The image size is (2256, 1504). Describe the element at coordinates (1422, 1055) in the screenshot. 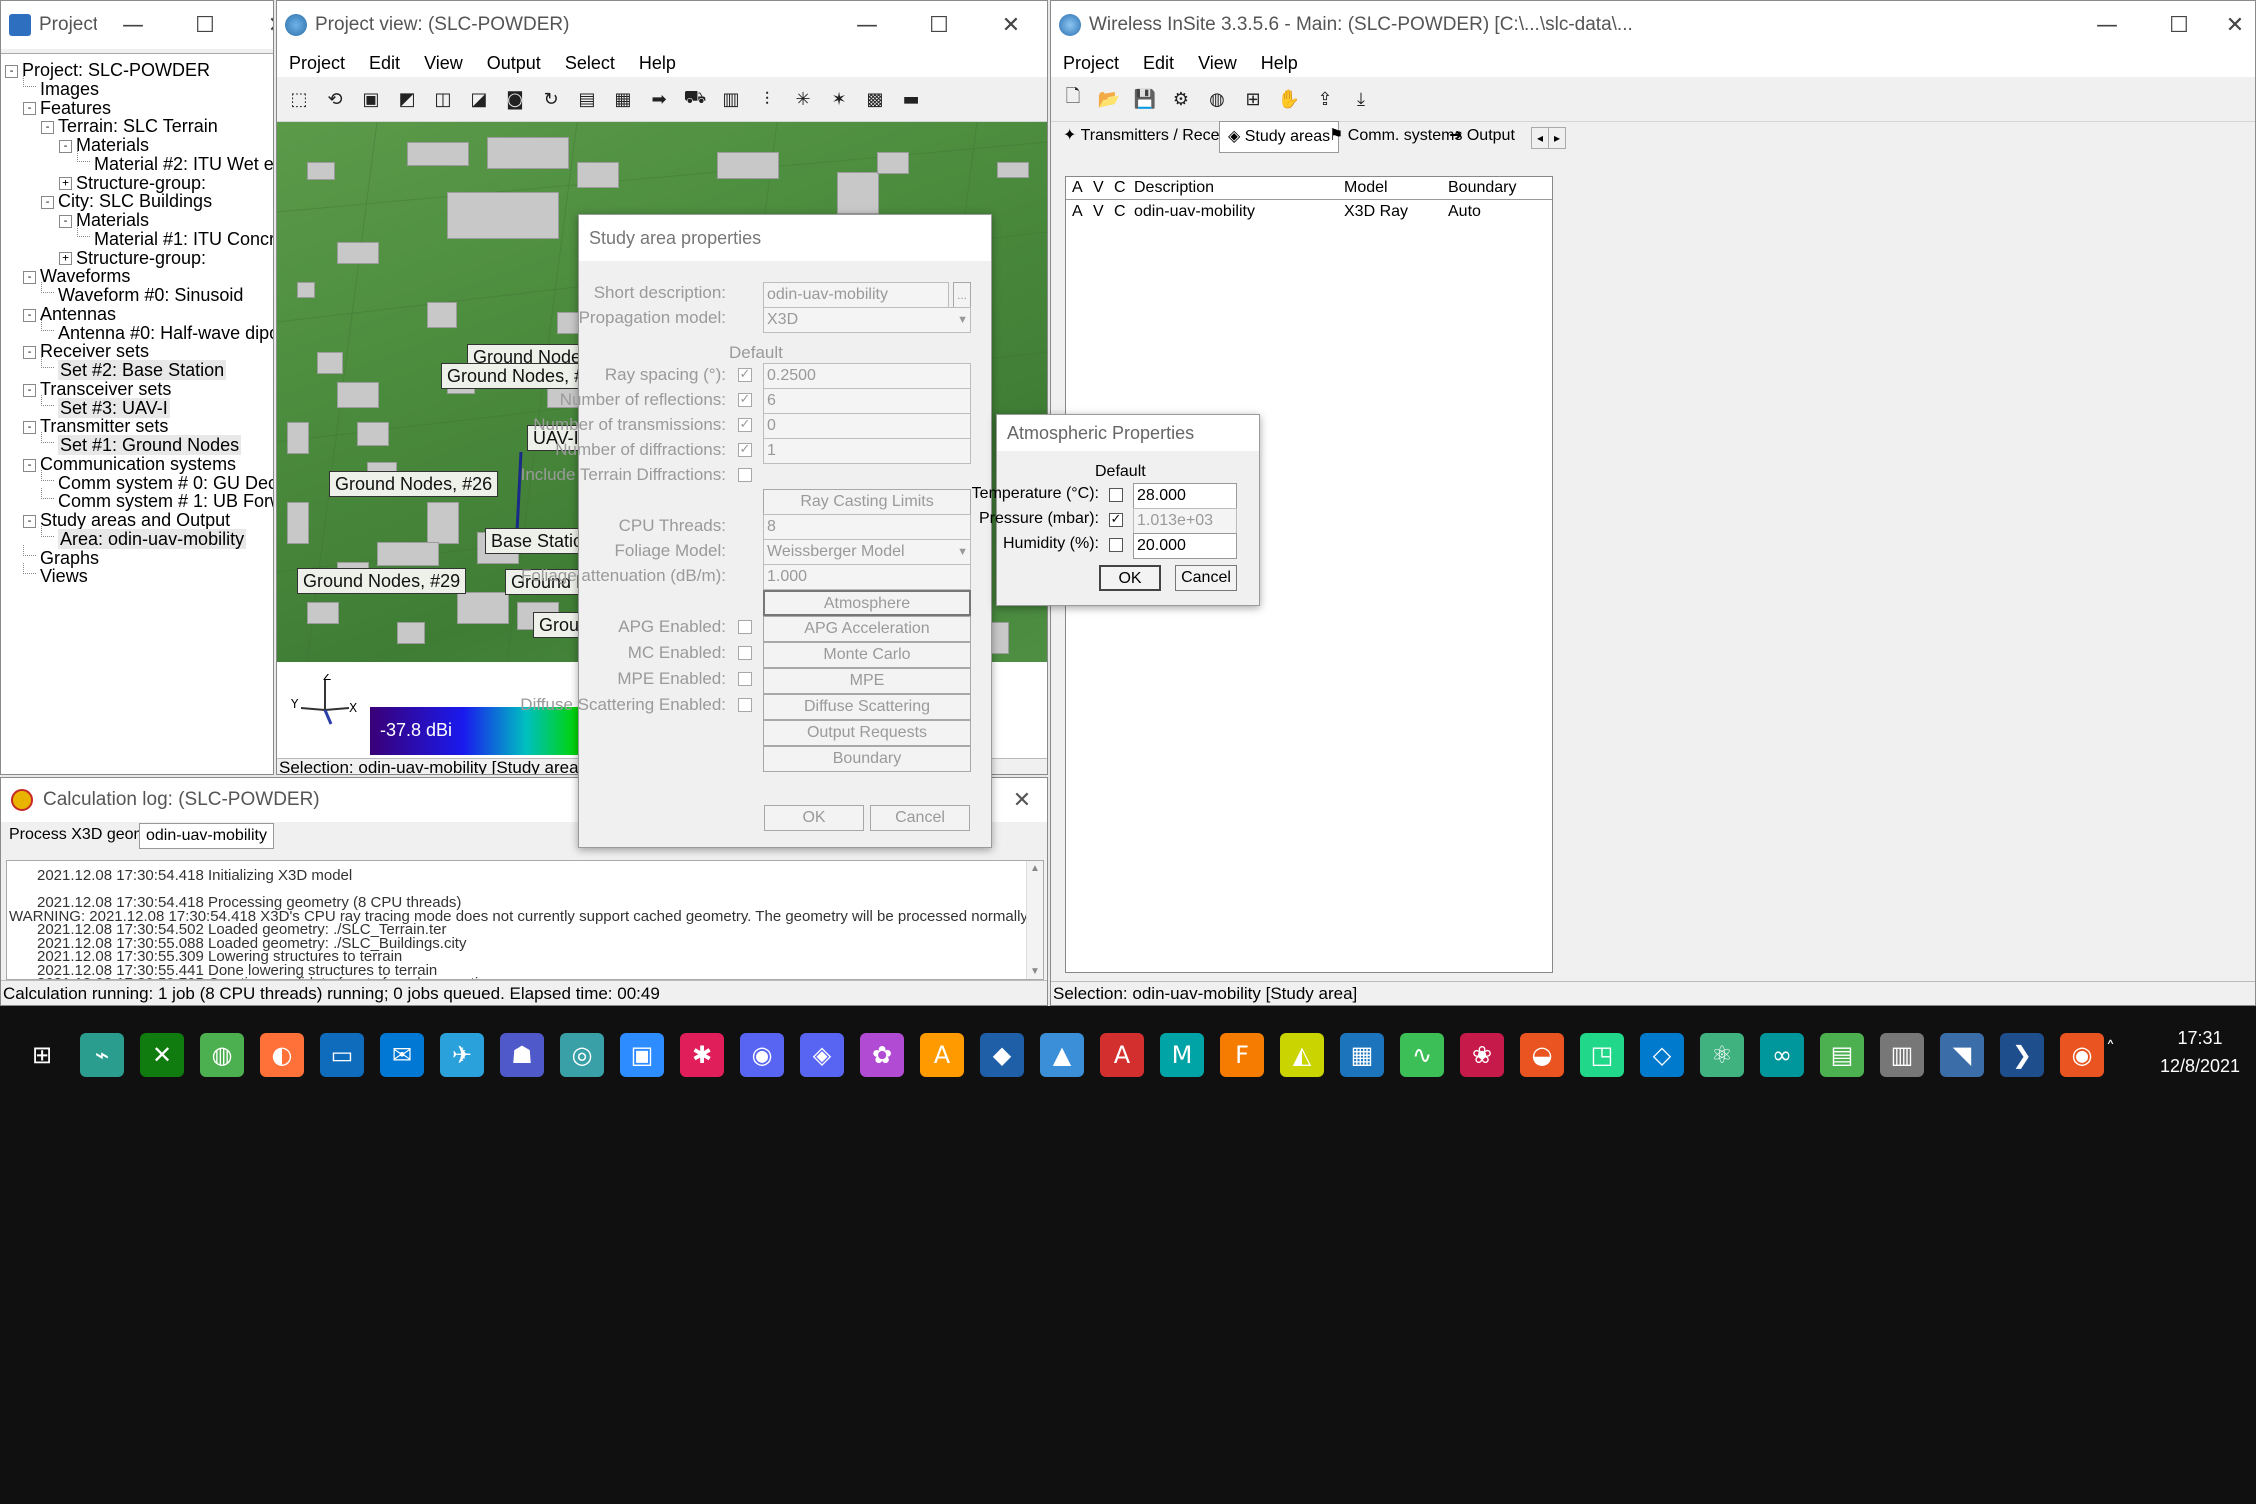

I see `waveform-app-icon: ∿` at that location.